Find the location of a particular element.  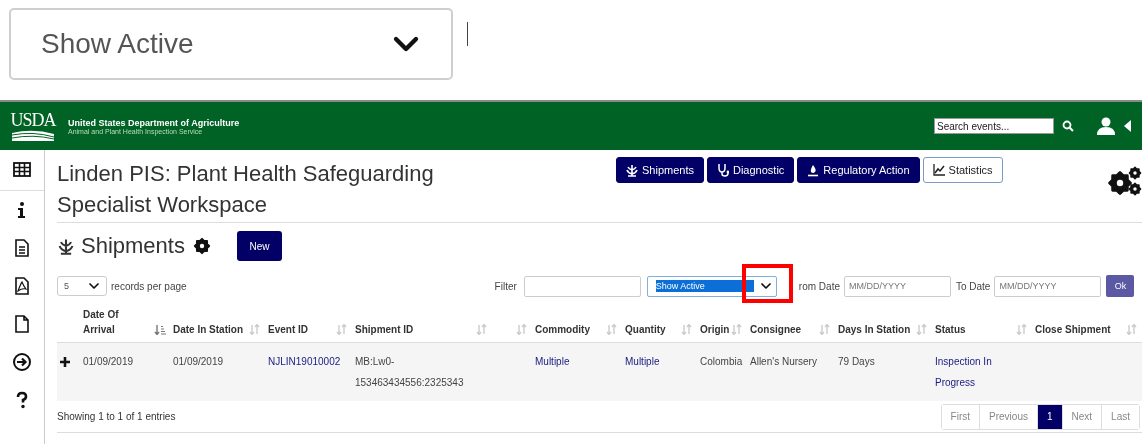

document-icon is located at coordinates (22, 248).